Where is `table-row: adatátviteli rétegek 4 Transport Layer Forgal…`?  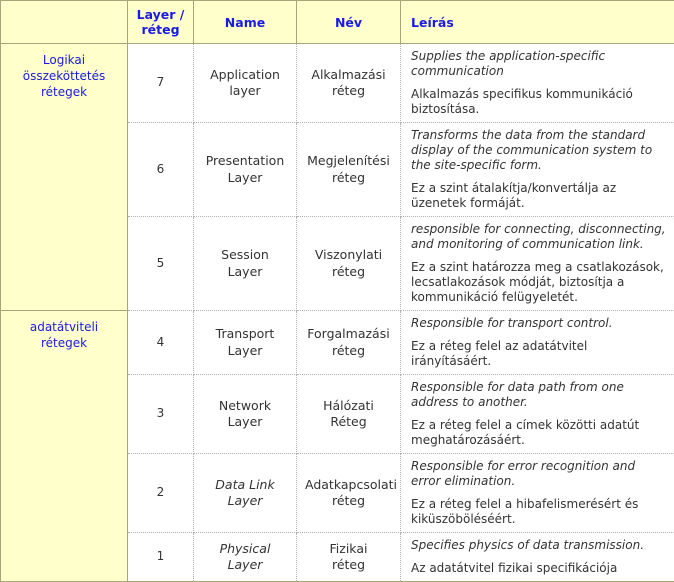 table-row: adatátviteli rétegek 4 Transport Layer Forgal… is located at coordinates (337, 343).